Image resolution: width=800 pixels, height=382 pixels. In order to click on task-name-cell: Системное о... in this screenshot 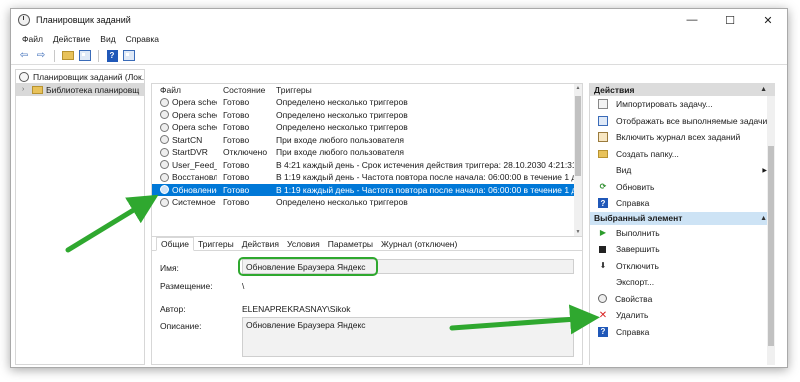, I will do `click(184, 202)`.